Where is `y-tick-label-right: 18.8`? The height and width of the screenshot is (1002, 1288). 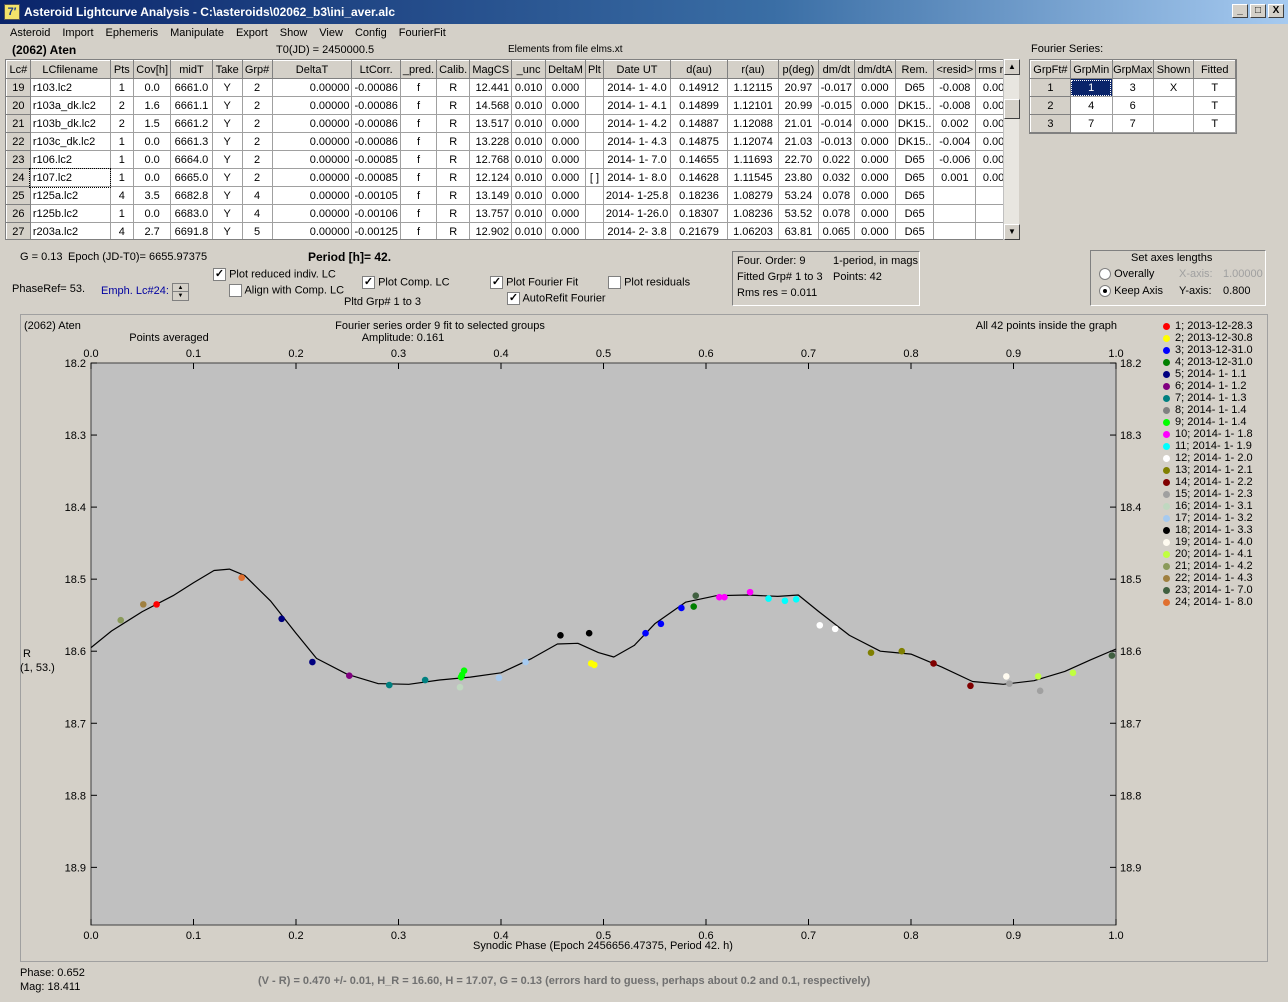
y-tick-label-right: 18.8 is located at coordinates (1130, 796).